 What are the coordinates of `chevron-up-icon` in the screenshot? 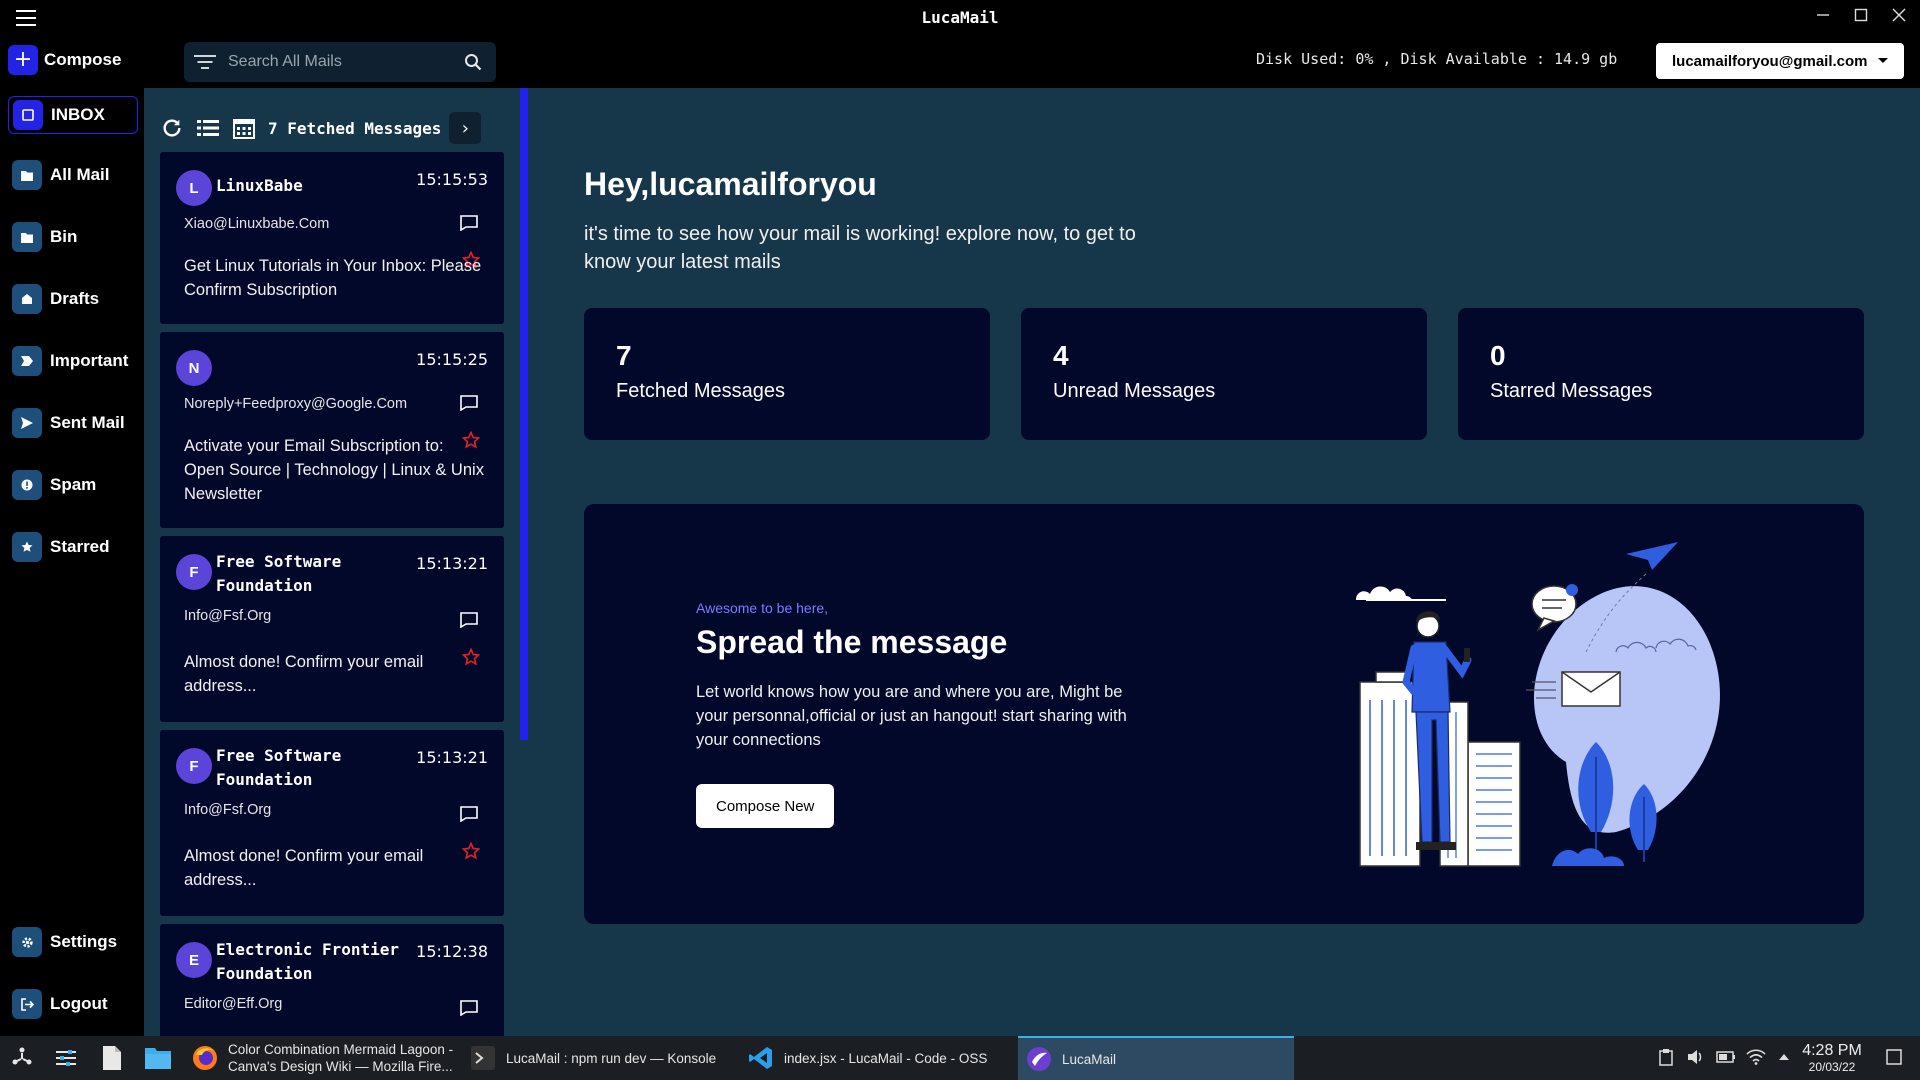 It's located at (1784, 1057).